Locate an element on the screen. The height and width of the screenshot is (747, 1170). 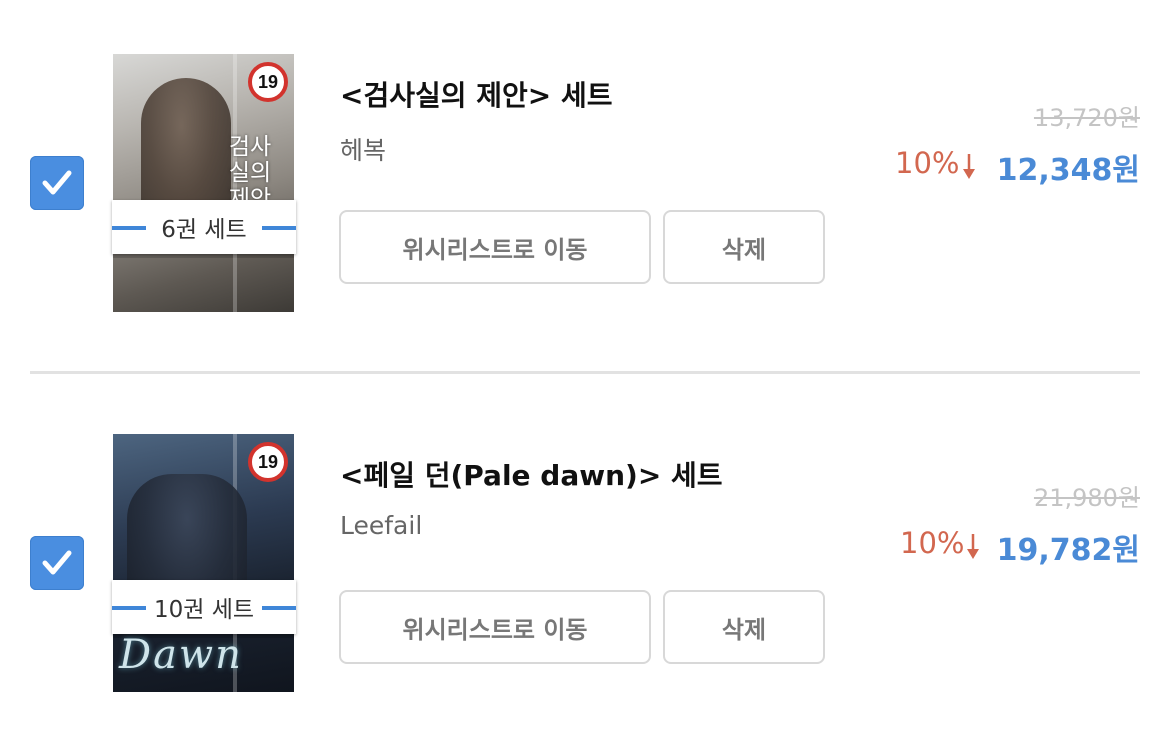
item-title: <페일 던(Pale dawn)> 세트 is located at coordinates (531, 474).